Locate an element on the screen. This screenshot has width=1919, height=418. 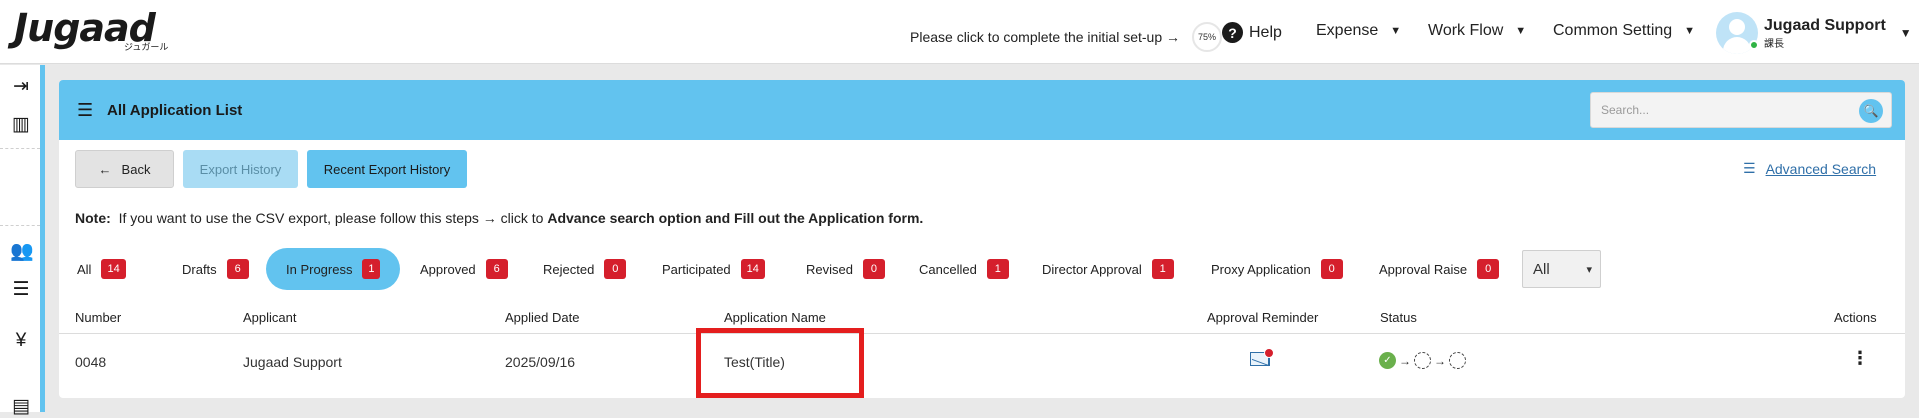
tab-participated: Participated 14 is located at coordinates (713, 269).